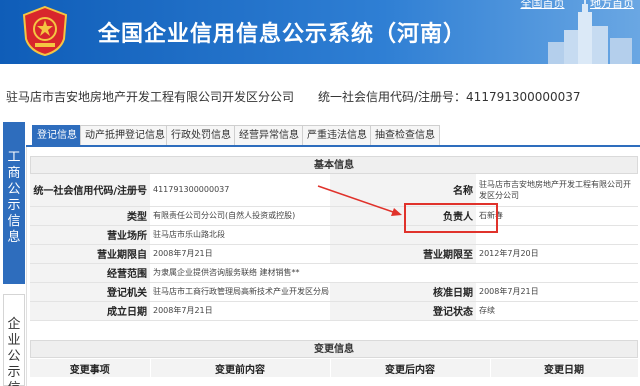 The height and width of the screenshot is (386, 640). Describe the element at coordinates (201, 135) in the screenshot. I see `tab-admin-penalty: 行政处罚信息` at that location.